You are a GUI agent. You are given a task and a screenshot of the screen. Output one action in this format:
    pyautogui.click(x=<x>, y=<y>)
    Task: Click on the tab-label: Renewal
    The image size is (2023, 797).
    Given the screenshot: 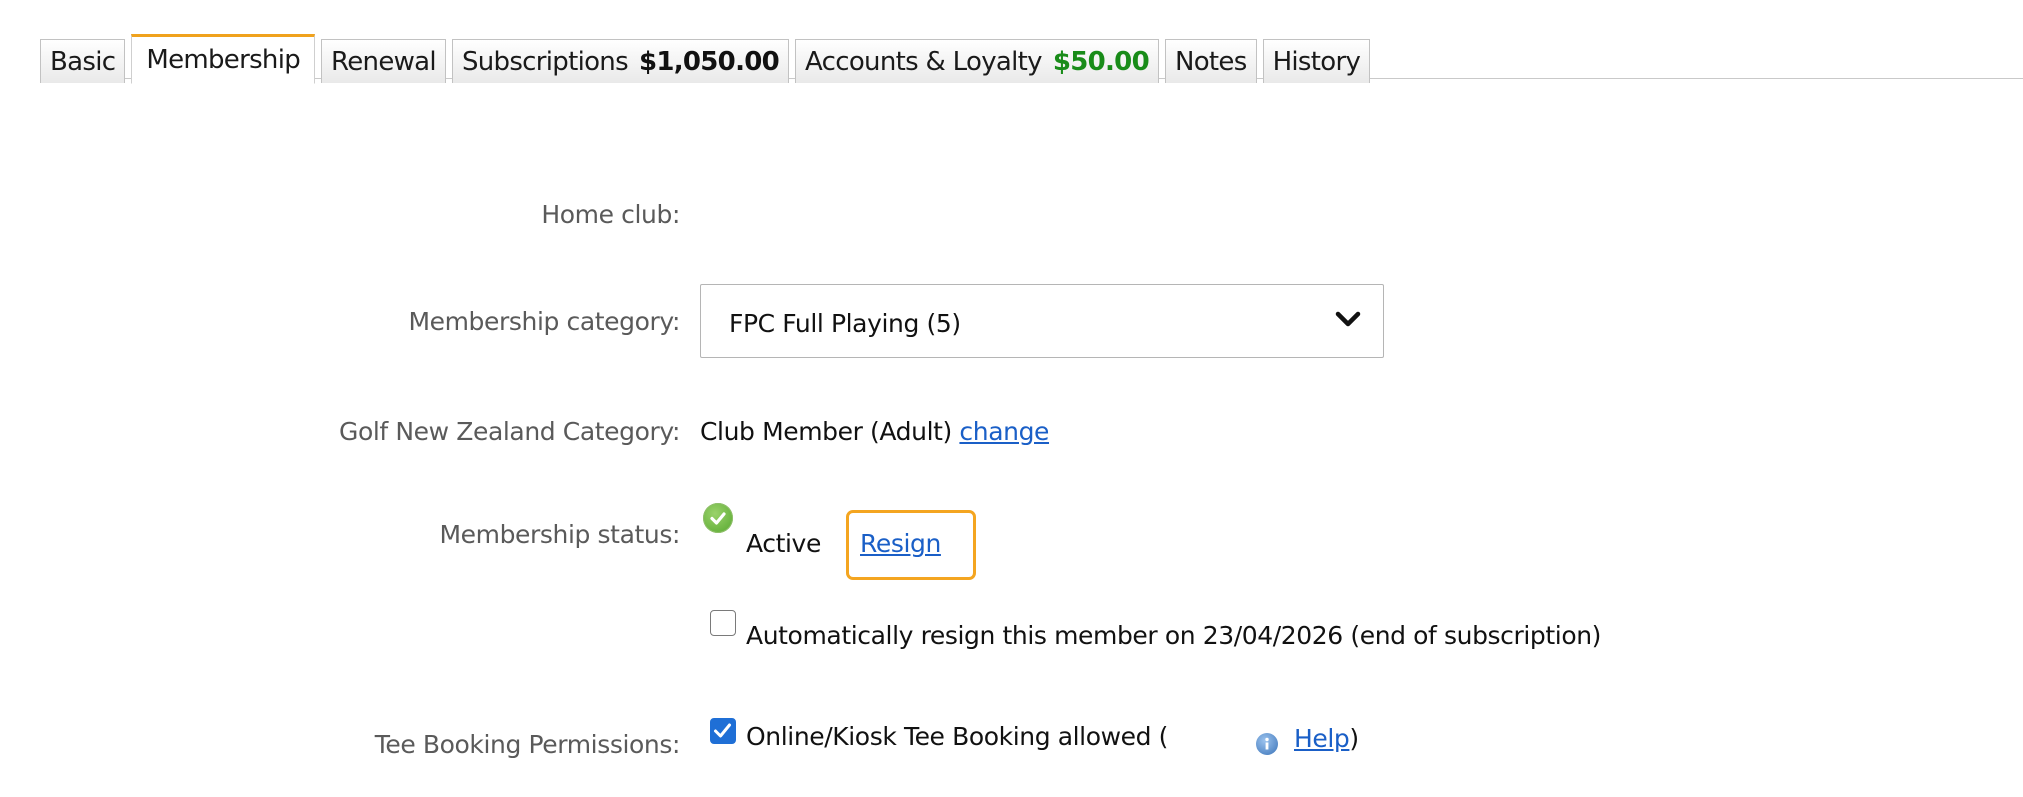 What is the action you would take?
    pyautogui.click(x=384, y=61)
    